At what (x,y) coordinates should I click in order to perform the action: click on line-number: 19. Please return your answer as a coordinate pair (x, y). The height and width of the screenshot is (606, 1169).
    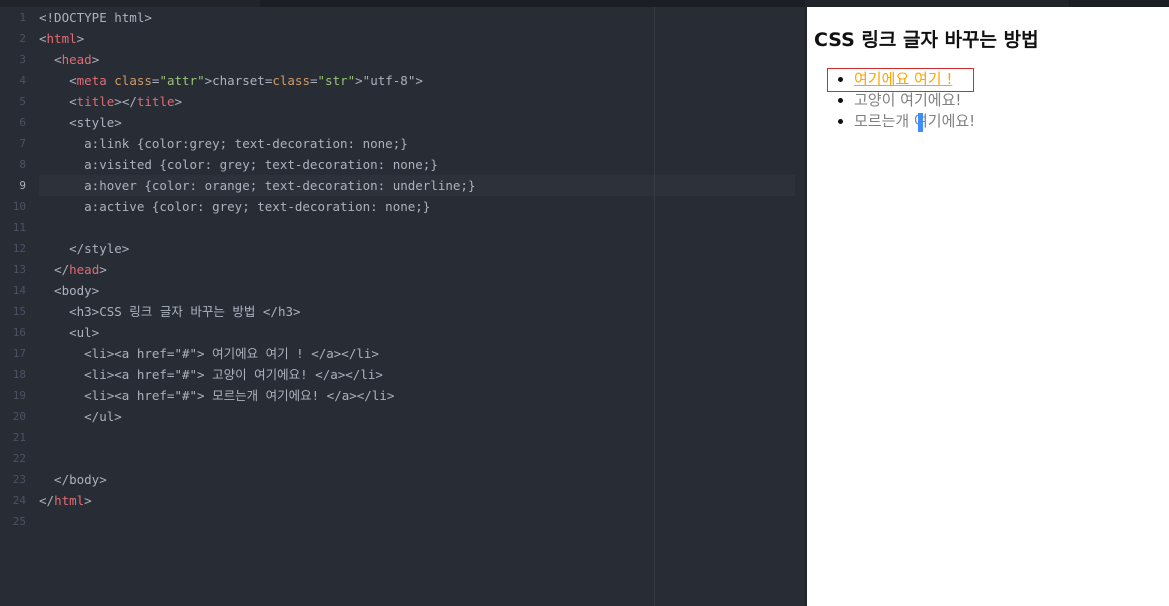
    Looking at the image, I should click on (19, 395).